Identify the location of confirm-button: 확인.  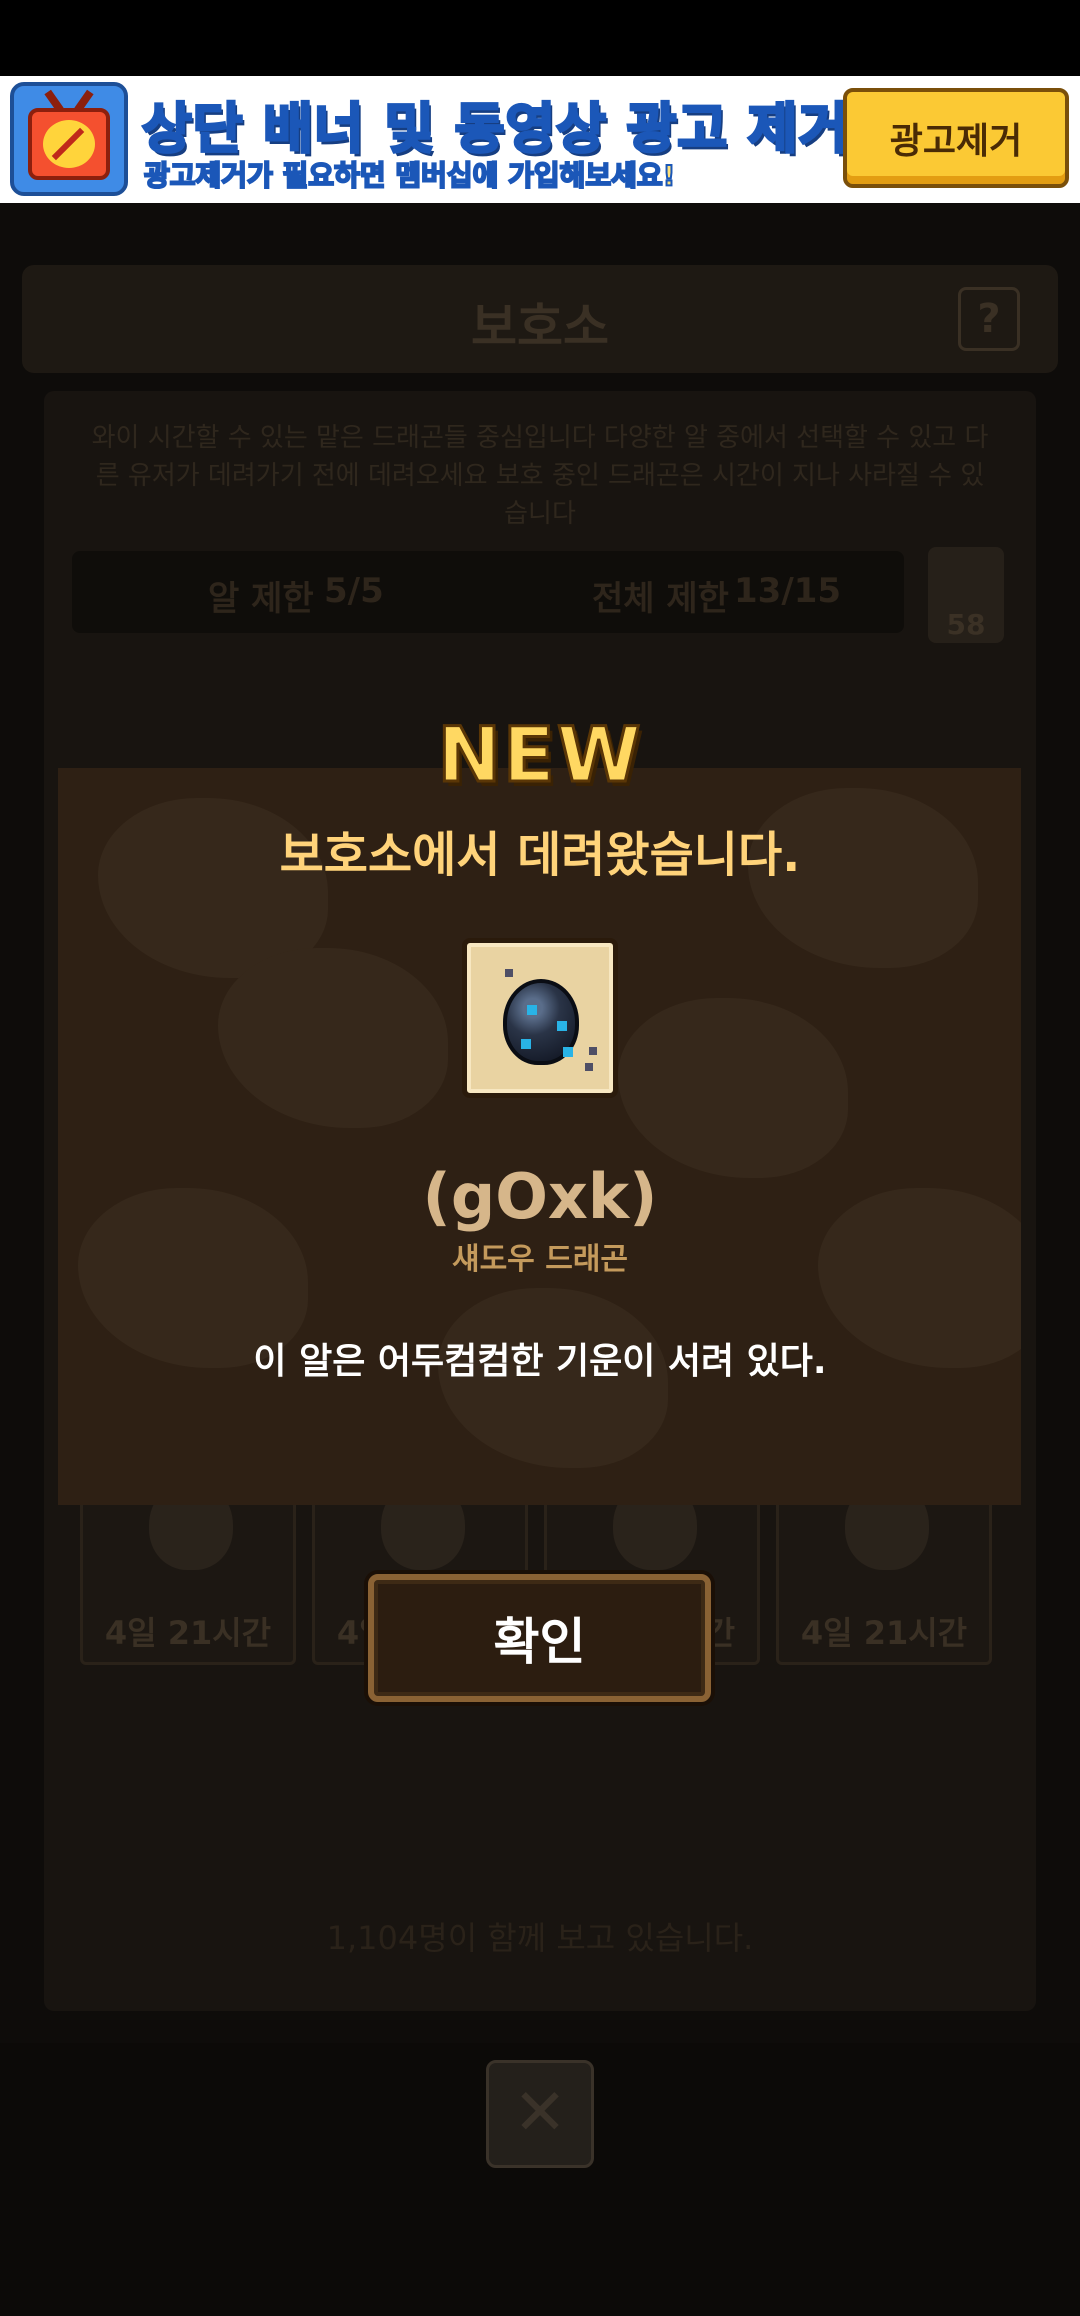
(539, 1638).